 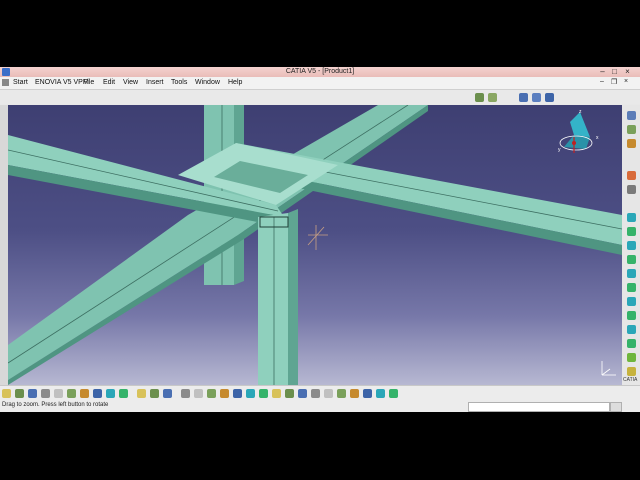 What do you see at coordinates (109, 82) in the screenshot?
I see `menu-edit: Edit` at bounding box center [109, 82].